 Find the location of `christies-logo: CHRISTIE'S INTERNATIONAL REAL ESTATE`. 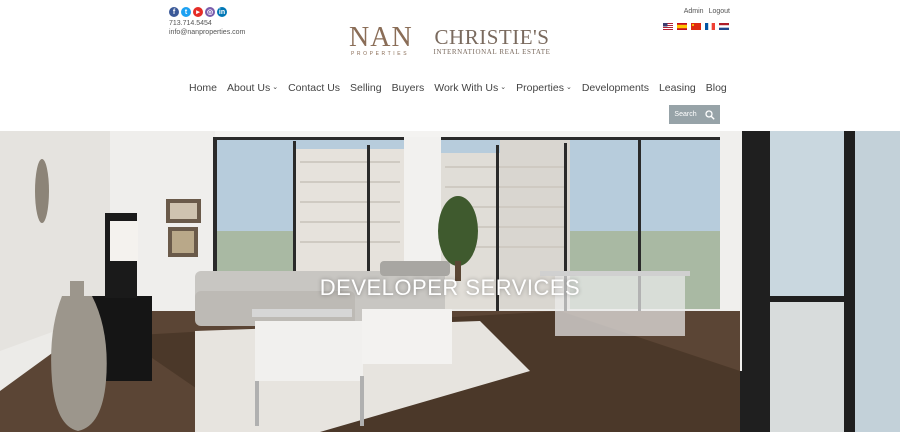

christies-logo: CHRISTIE'S INTERNATIONAL REAL ESTATE is located at coordinates (492, 41).